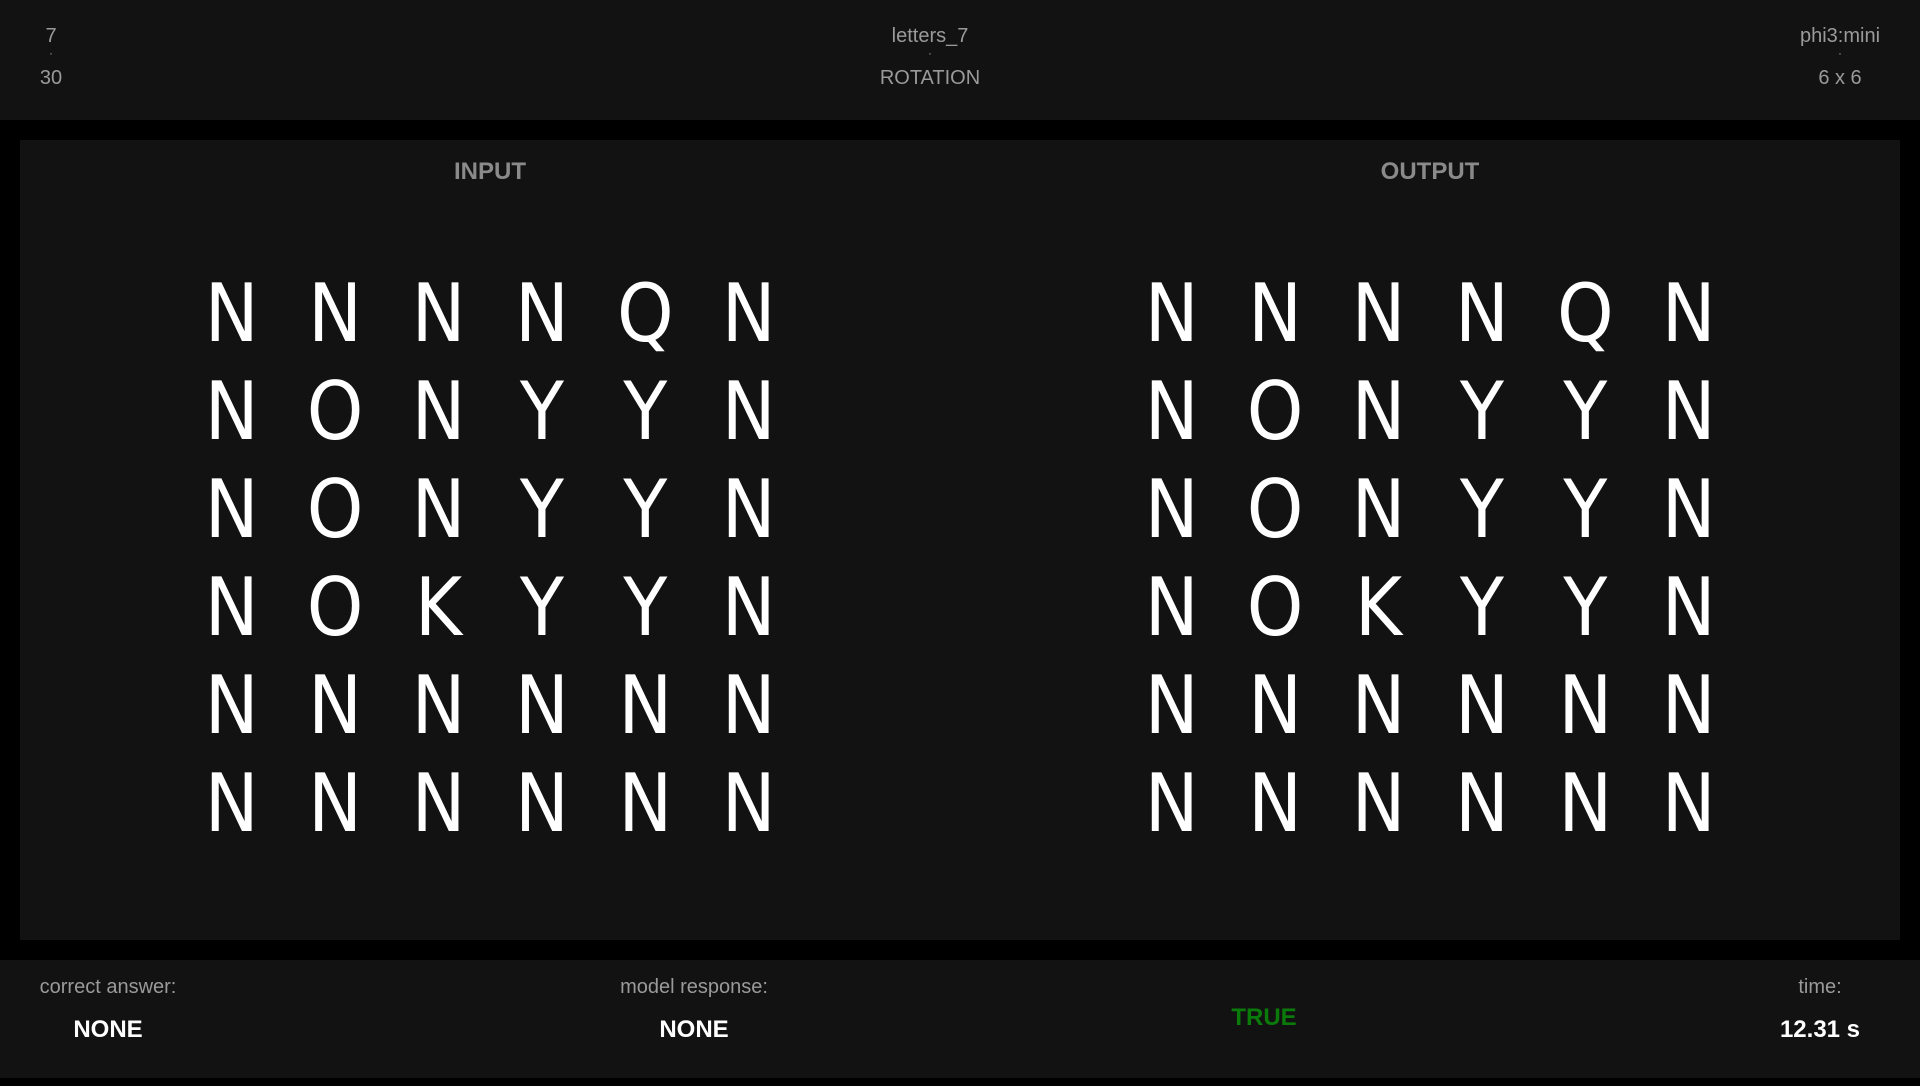 This screenshot has height=1086, width=1920. I want to click on input-grid-row: NNNNQN, so click(490, 314).